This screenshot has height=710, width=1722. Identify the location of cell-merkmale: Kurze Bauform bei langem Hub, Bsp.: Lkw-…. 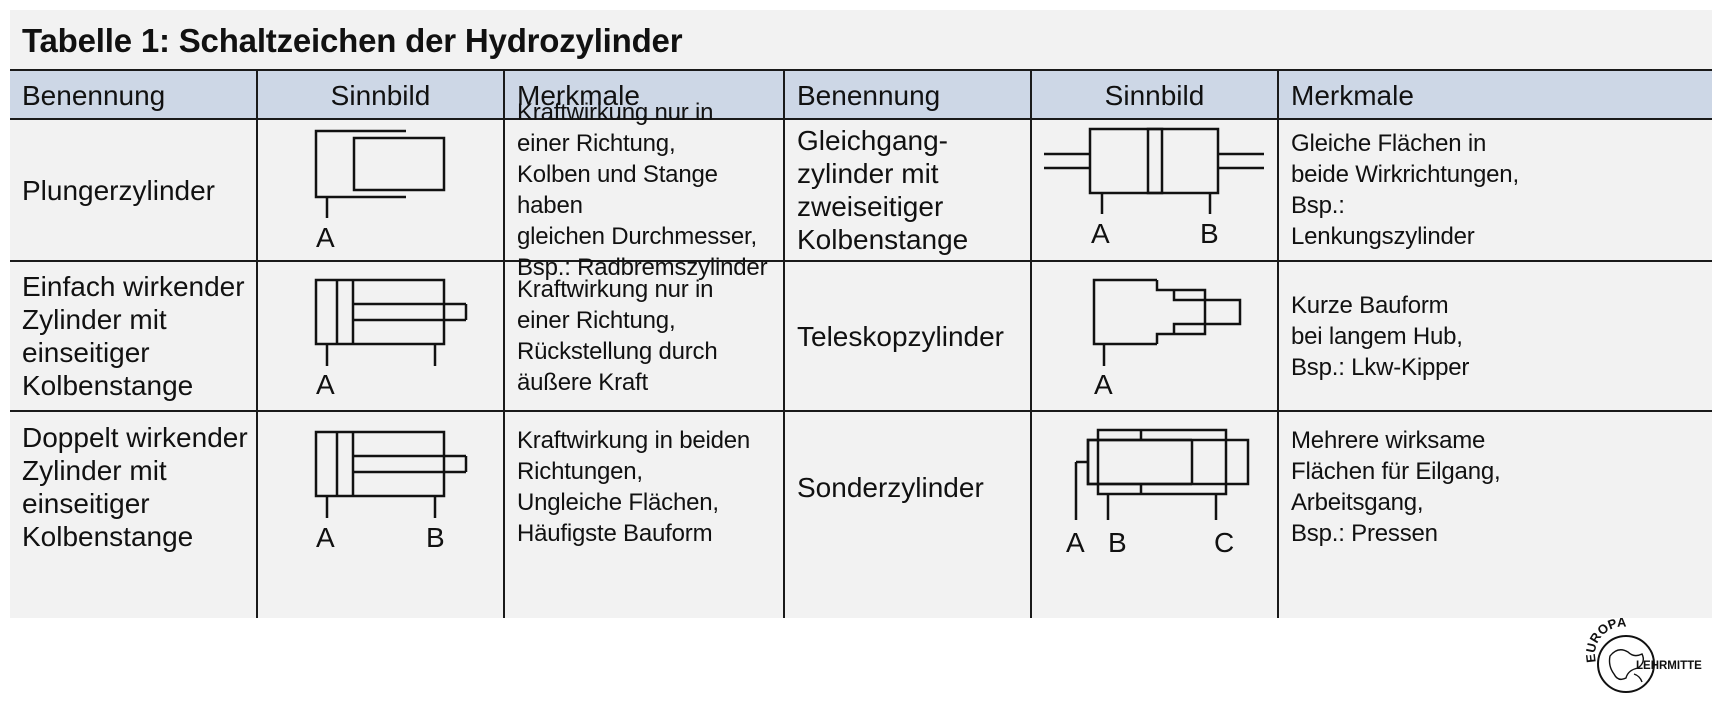
(1380, 336).